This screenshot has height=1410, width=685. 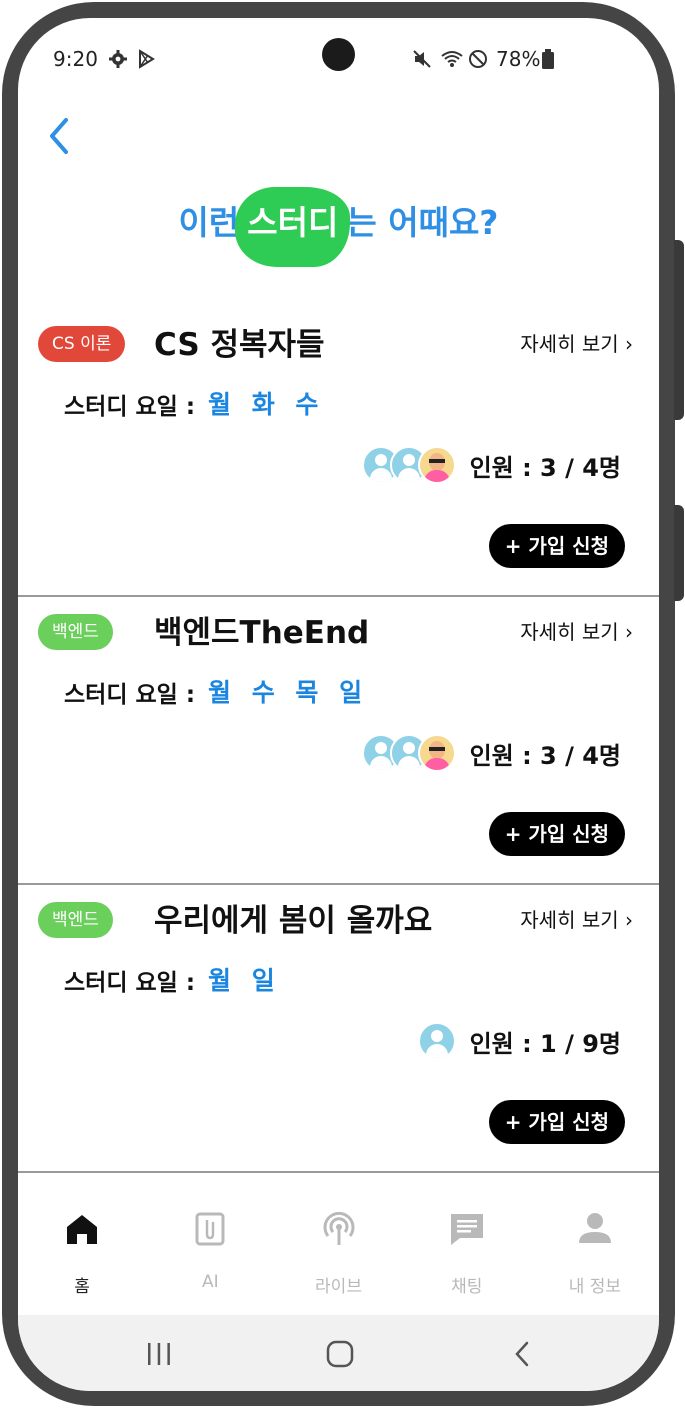 What do you see at coordinates (338, 1287) in the screenshot?
I see `nav-label: 라이브` at bounding box center [338, 1287].